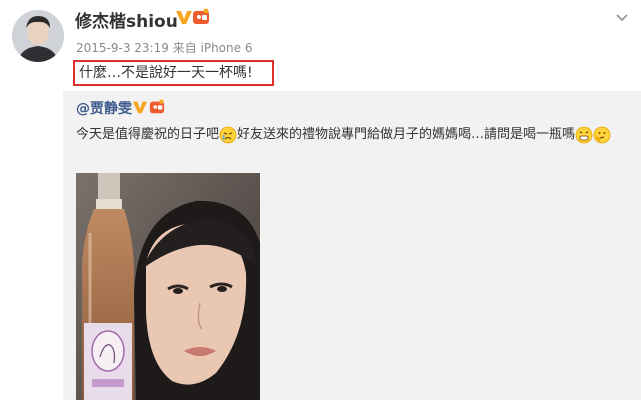 The width and height of the screenshot is (641, 400). What do you see at coordinates (602, 135) in the screenshot?
I see `thinking-emoji-icon` at bounding box center [602, 135].